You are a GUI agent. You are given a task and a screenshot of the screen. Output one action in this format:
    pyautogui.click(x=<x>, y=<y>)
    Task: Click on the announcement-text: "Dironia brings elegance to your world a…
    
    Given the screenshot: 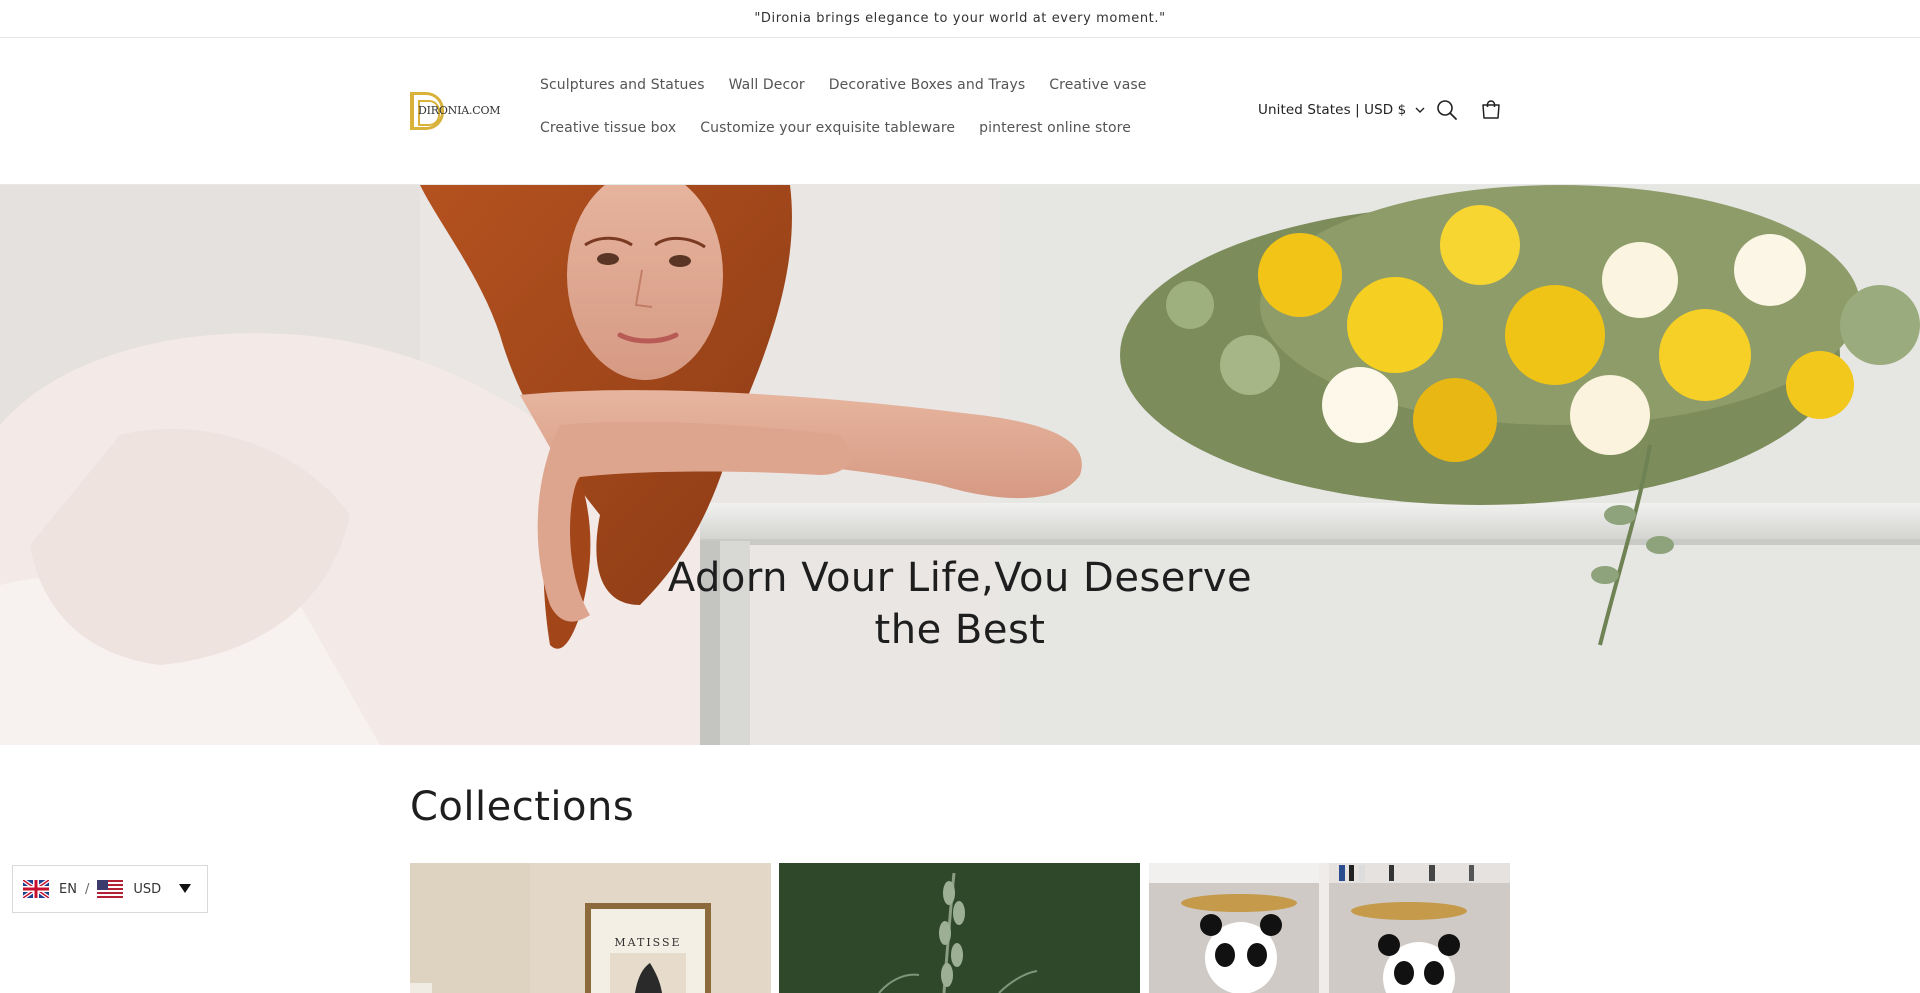 What is the action you would take?
    pyautogui.click(x=960, y=18)
    